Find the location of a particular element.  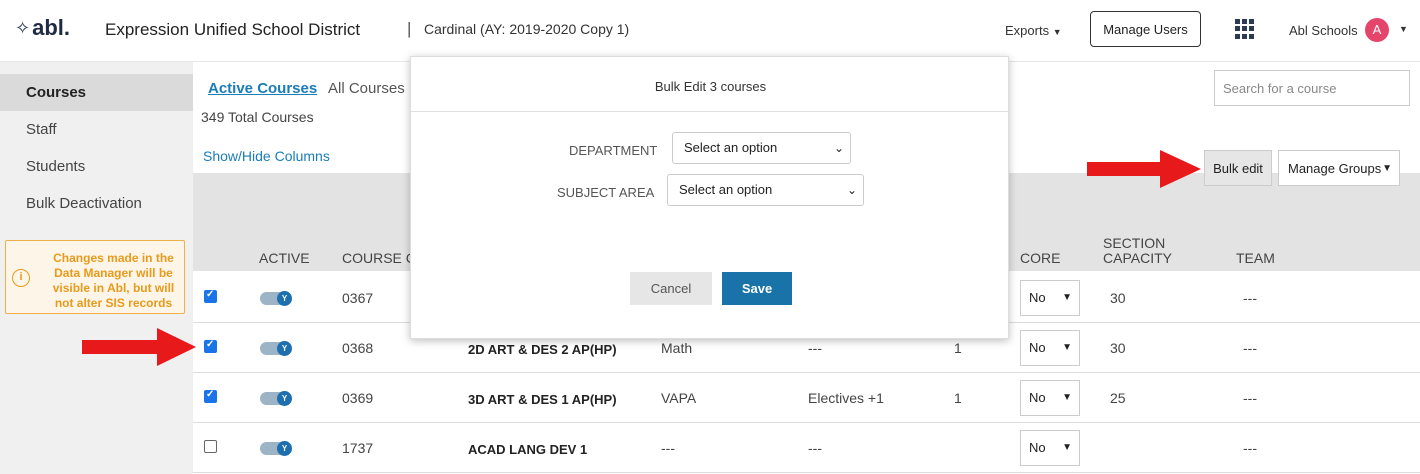

subject-area-select: Select an option ⌄ is located at coordinates (765, 190).